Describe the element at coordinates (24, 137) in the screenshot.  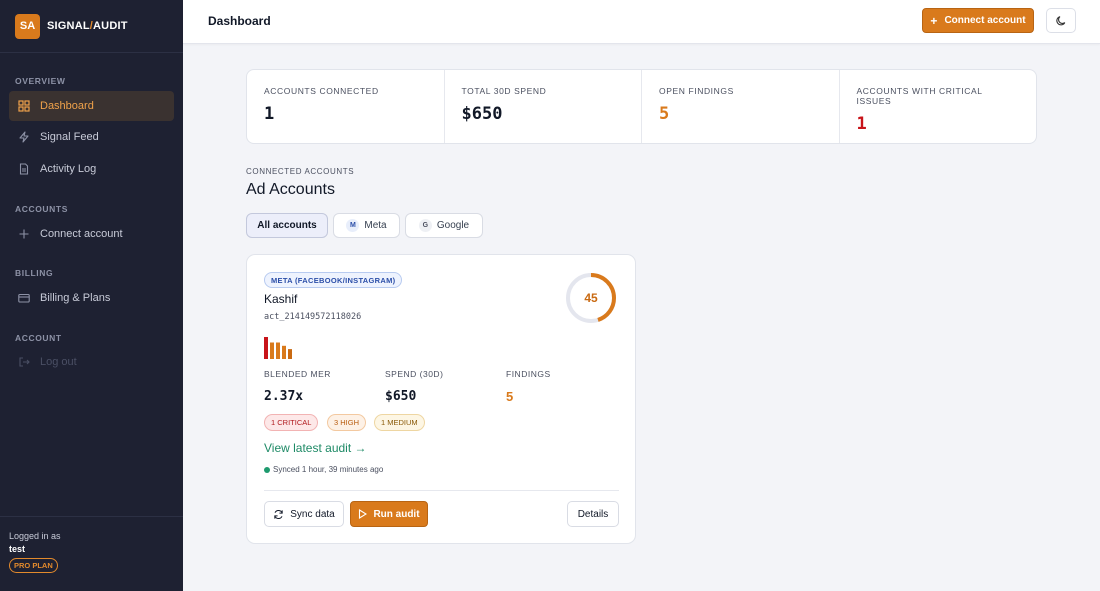
I see `bolt-icon` at that location.